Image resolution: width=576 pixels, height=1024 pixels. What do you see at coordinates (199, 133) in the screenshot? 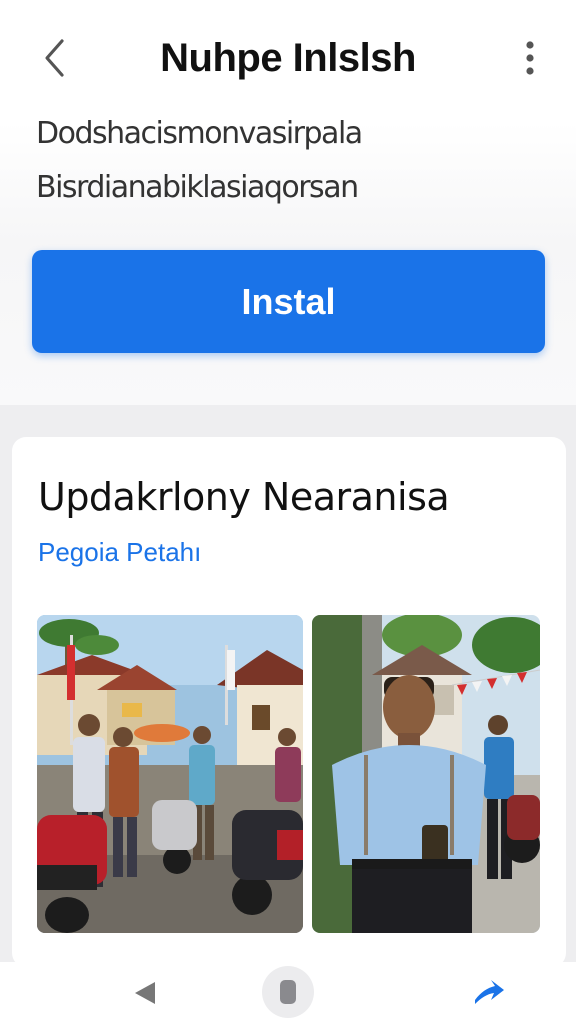
I see `description-line-1: Dodshacismonvasirpala` at bounding box center [199, 133].